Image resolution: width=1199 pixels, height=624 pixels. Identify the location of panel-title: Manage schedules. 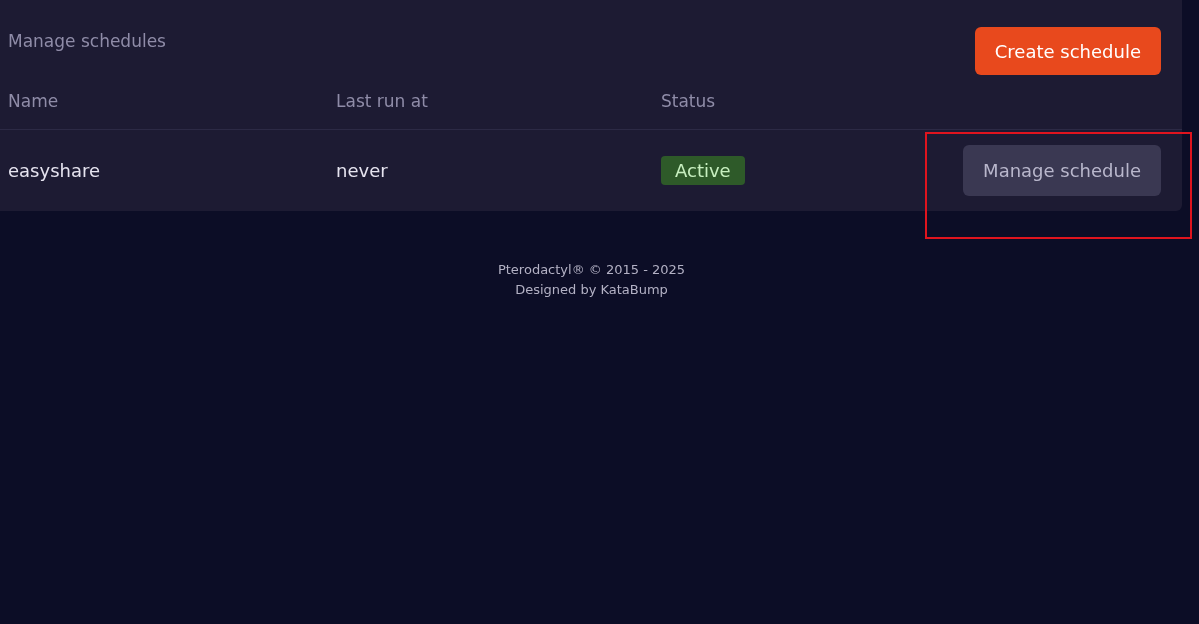
(87, 41).